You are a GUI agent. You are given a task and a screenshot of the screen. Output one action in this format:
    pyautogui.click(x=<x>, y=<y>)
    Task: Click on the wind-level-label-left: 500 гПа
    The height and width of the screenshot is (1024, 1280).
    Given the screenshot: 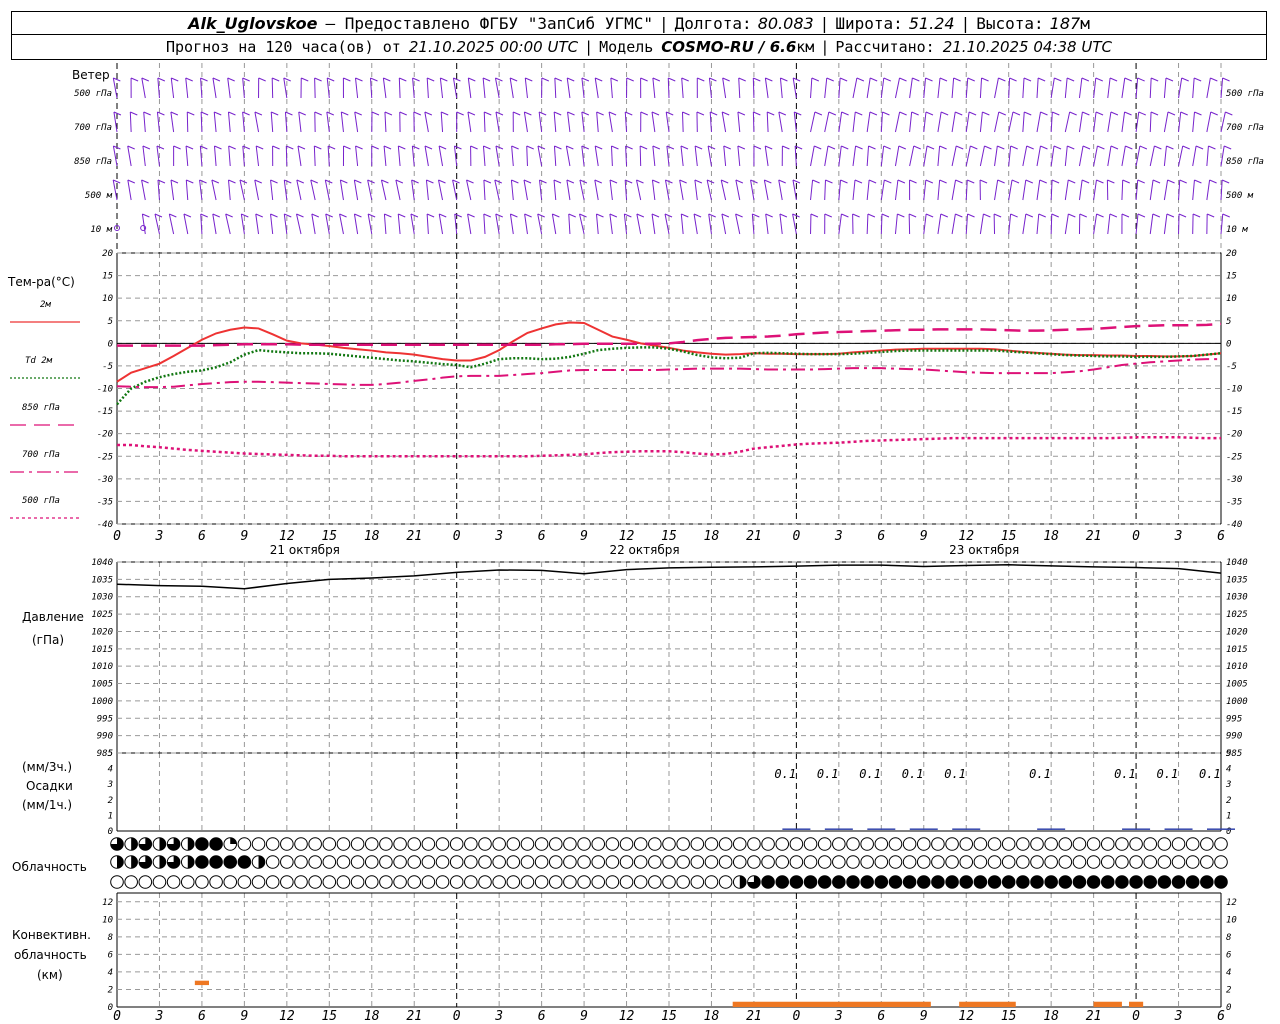 What is the action you would take?
    pyautogui.click(x=93, y=94)
    